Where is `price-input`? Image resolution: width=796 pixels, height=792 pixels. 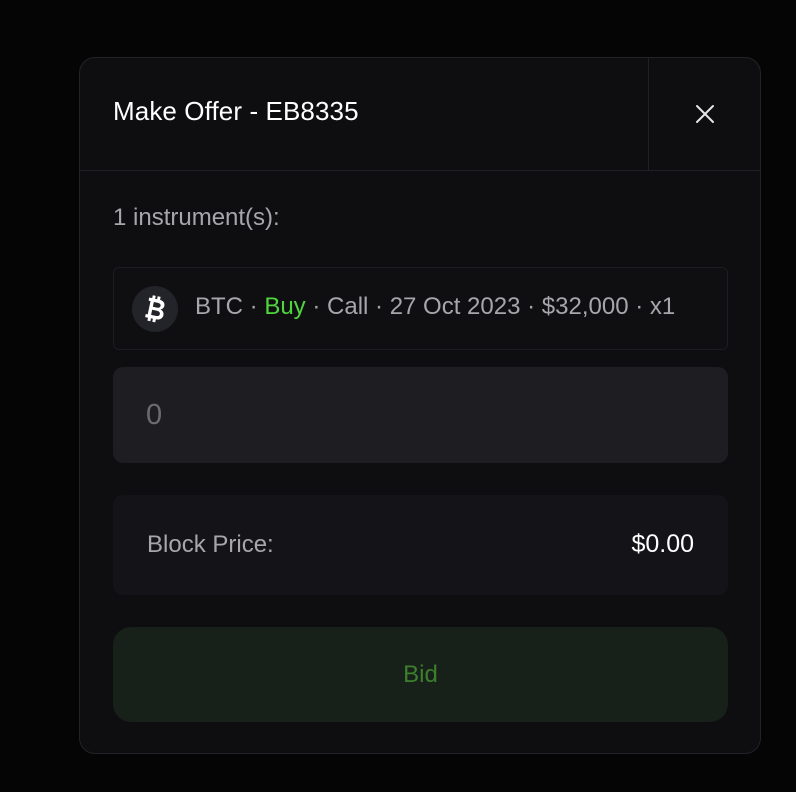
price-input is located at coordinates (420, 415).